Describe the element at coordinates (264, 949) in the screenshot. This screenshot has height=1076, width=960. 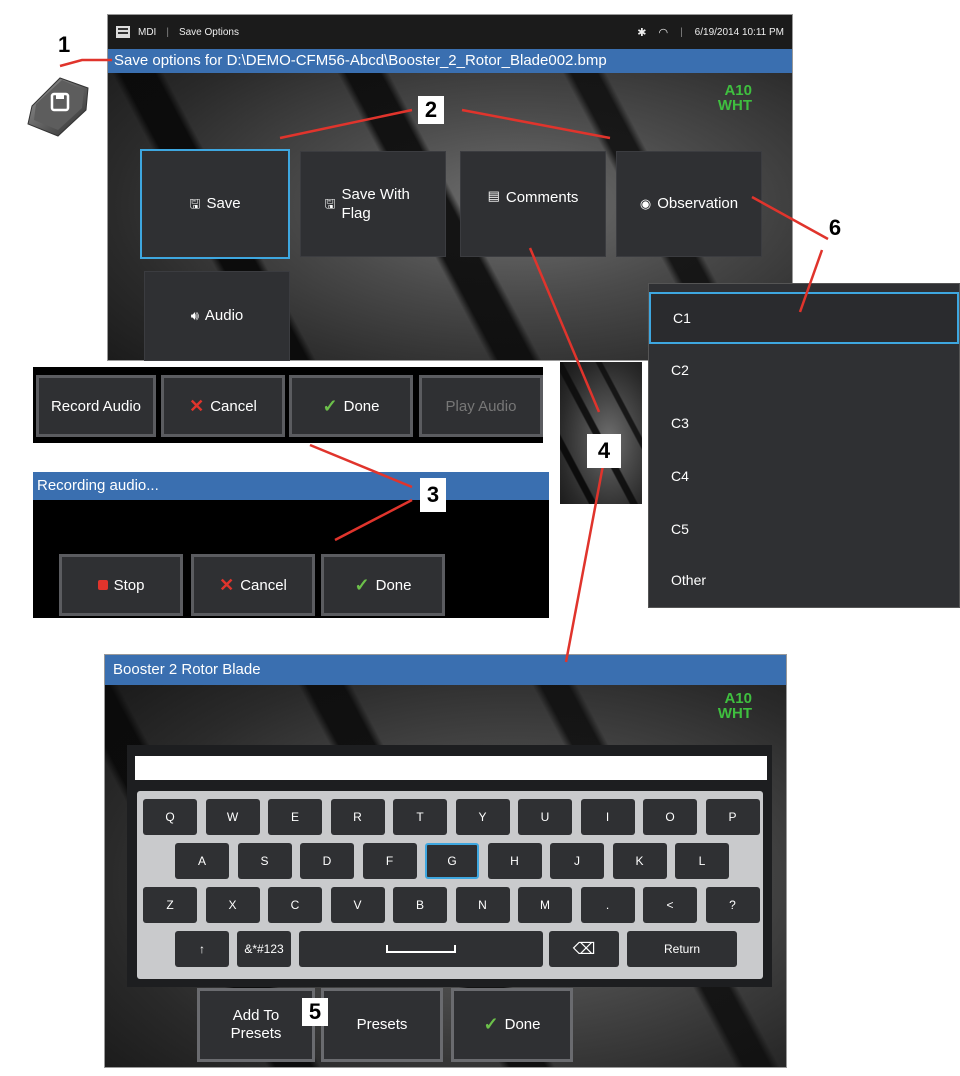
I see `key-symbols: &*#123` at that location.